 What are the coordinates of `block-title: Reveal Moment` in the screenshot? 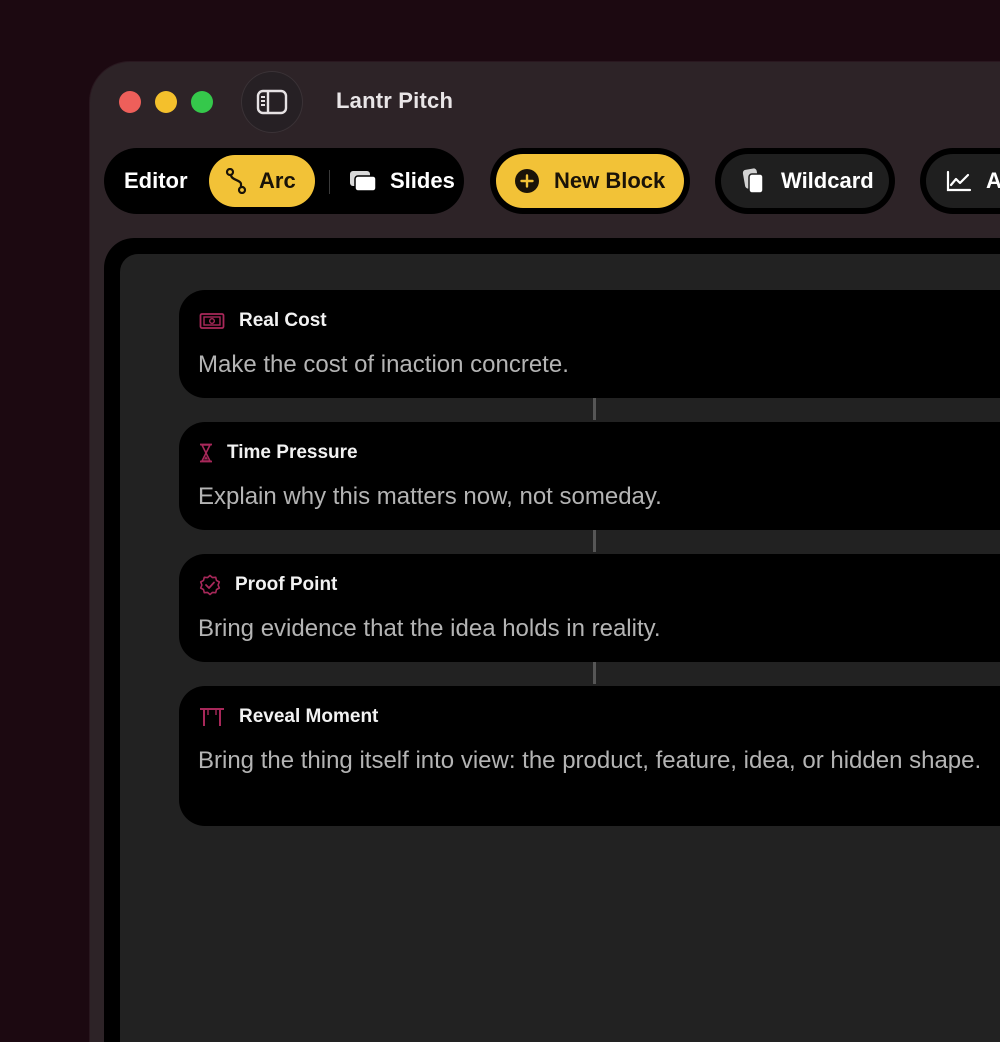 It's located at (309, 716).